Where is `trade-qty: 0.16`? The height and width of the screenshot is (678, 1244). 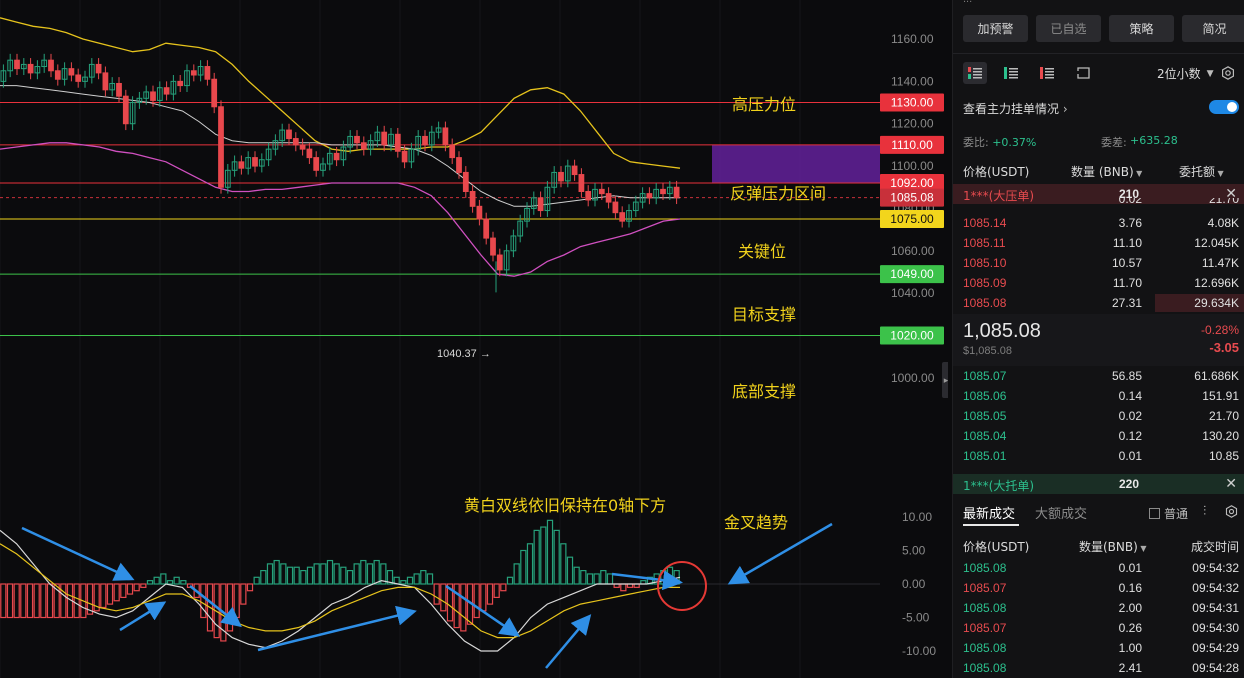 trade-qty: 0.16 is located at coordinates (1130, 588).